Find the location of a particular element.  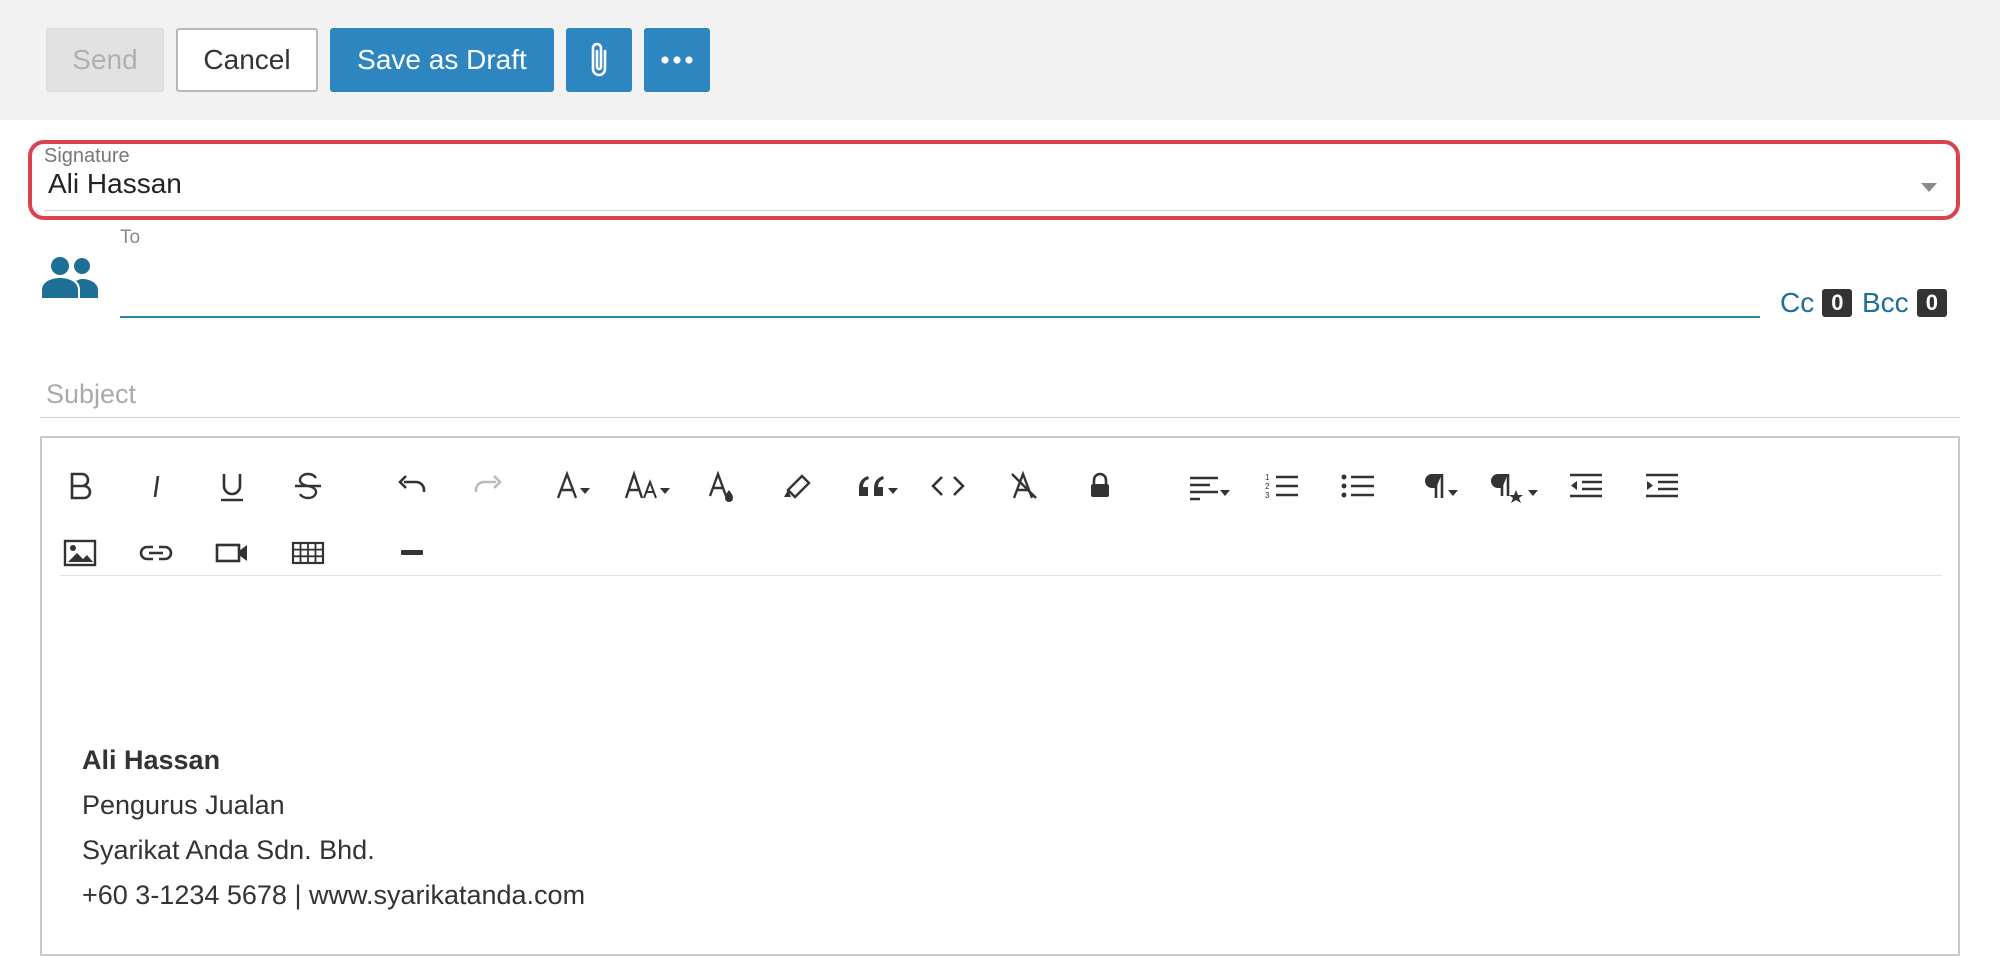

svg-text: 3 is located at coordinates (1267, 495).